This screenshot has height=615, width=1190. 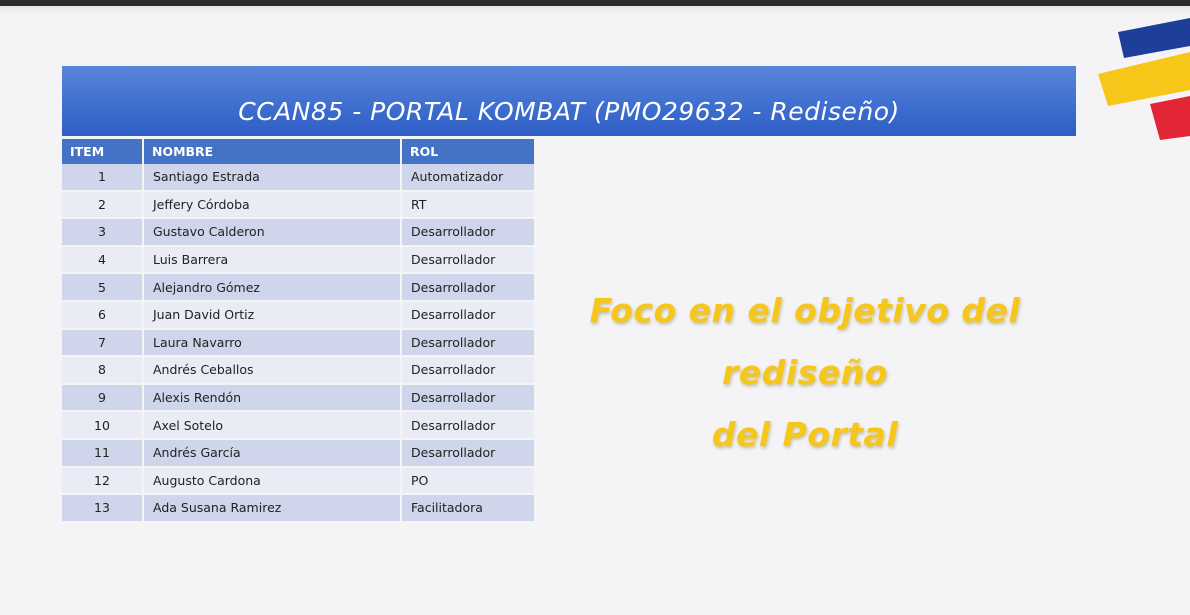 What do you see at coordinates (805, 434) in the screenshot?
I see `focus-line-2: del Portal` at bounding box center [805, 434].